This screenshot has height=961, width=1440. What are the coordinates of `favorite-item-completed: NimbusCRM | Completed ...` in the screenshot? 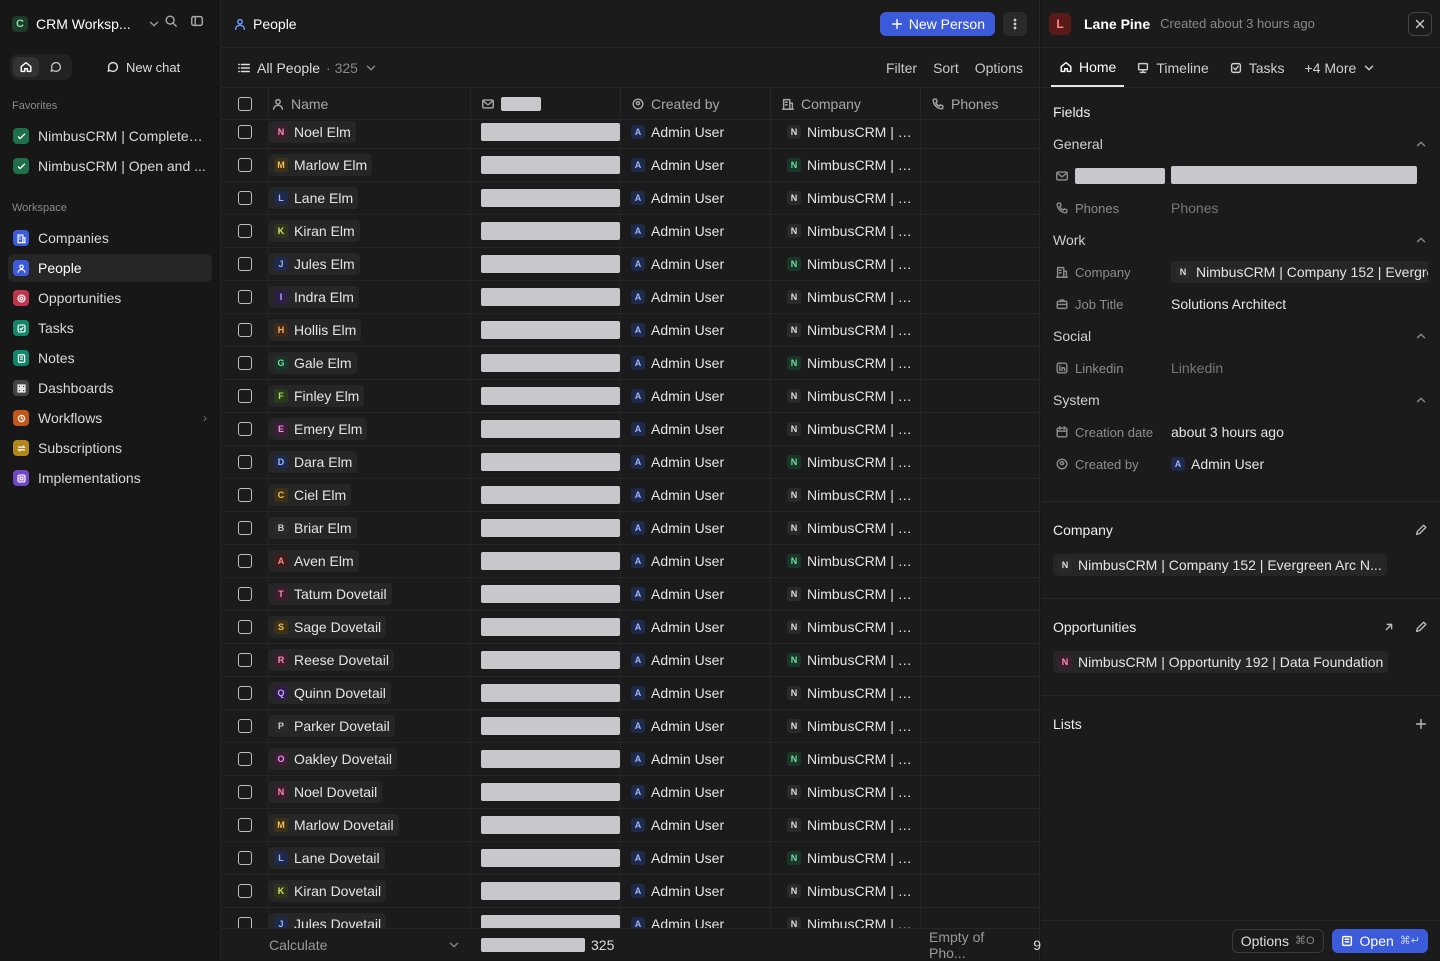 It's located at (110, 136).